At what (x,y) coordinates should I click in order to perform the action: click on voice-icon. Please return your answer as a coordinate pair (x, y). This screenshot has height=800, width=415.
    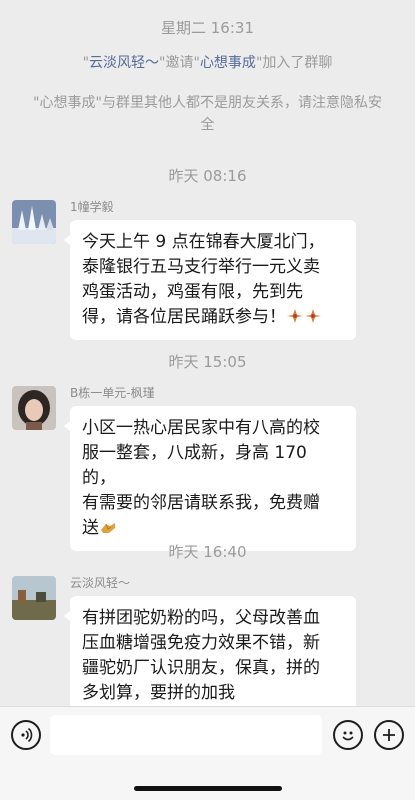
    Looking at the image, I should click on (27, 735).